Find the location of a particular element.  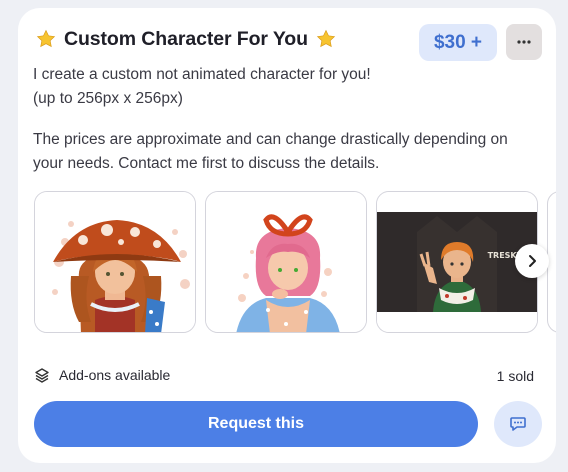

addons-label: Add-ons available is located at coordinates (115, 375).